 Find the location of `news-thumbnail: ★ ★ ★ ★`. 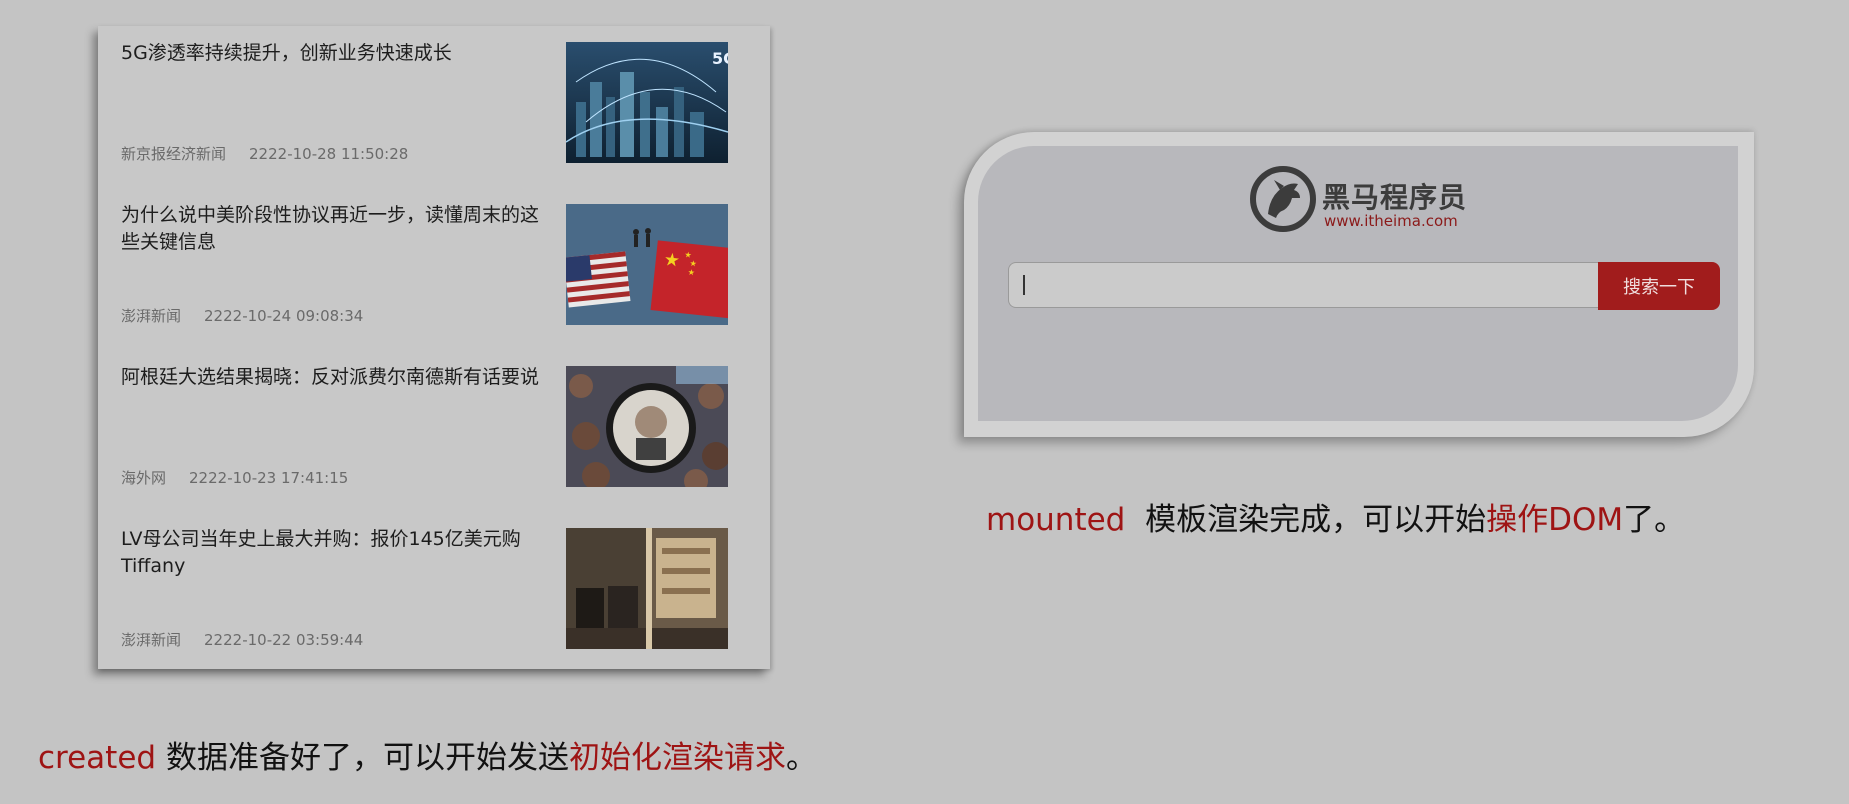

news-thumbnail: ★ ★ ★ ★ is located at coordinates (647, 264).